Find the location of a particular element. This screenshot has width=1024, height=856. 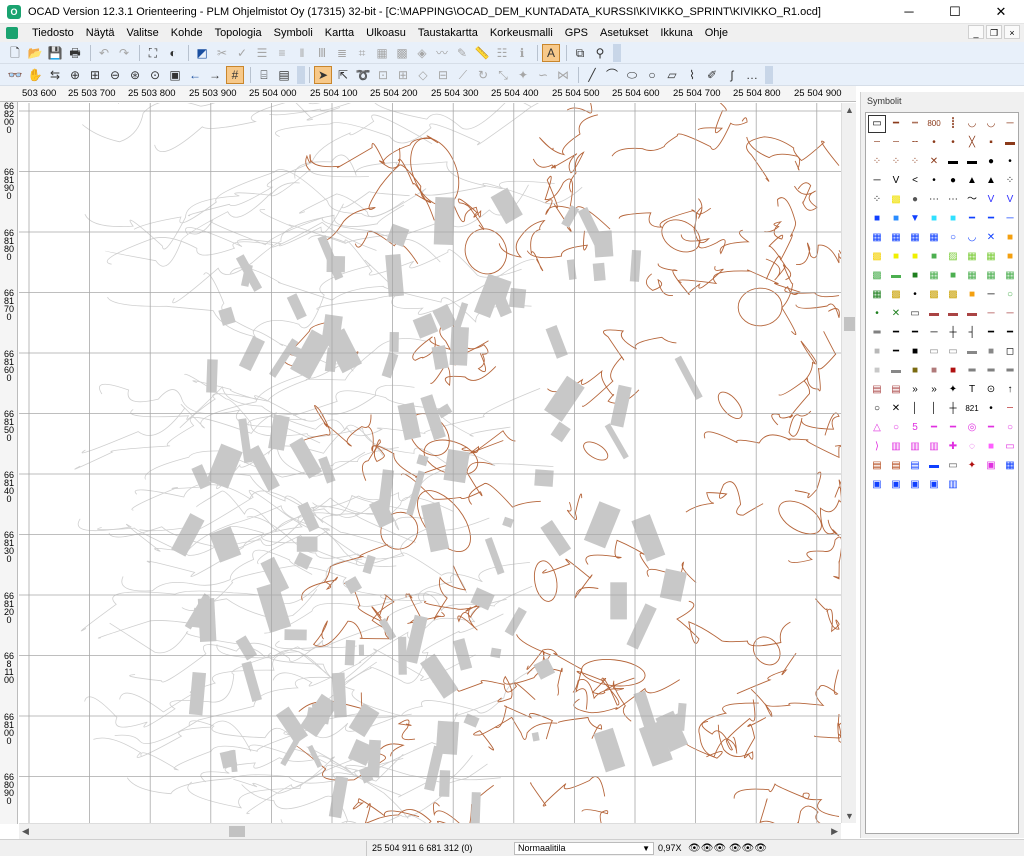

cut-line-icon: ⟋ is located at coordinates (463, 75).